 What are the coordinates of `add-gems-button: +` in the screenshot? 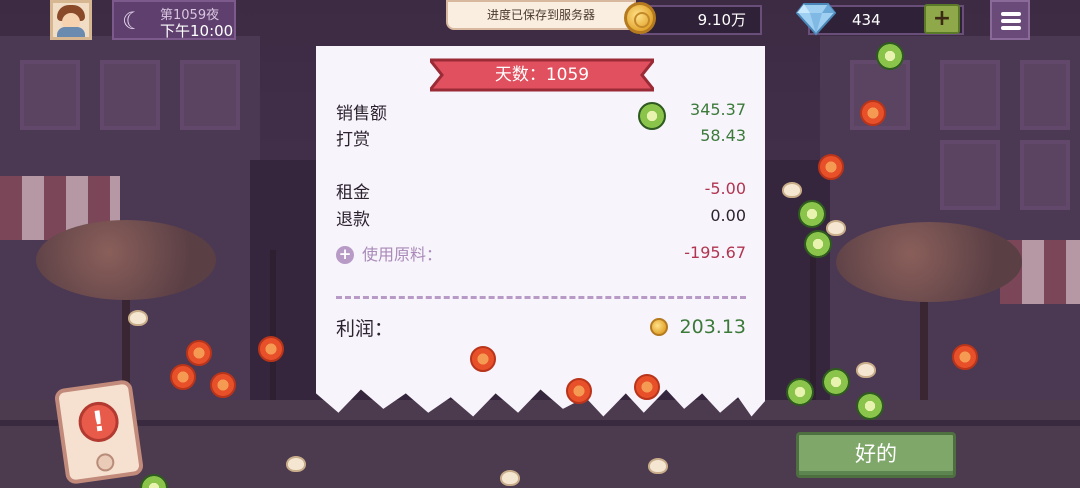 It's located at (942, 19).